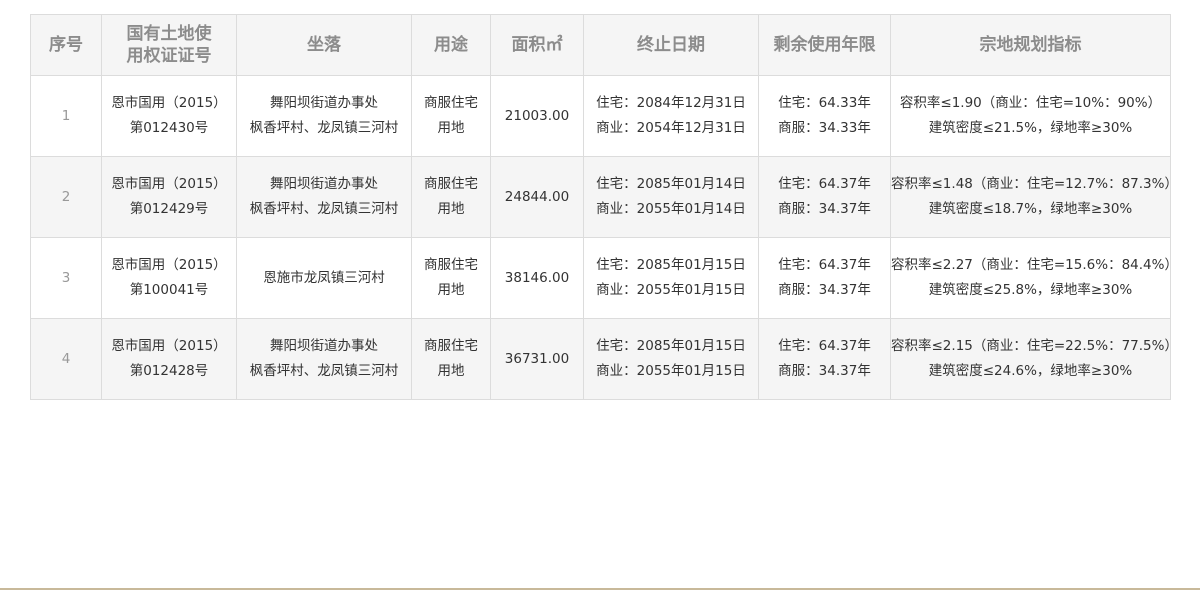 Image resolution: width=1200 pixels, height=590 pixels. Describe the element at coordinates (537, 278) in the screenshot. I see `cell-area: 38146.00` at that location.